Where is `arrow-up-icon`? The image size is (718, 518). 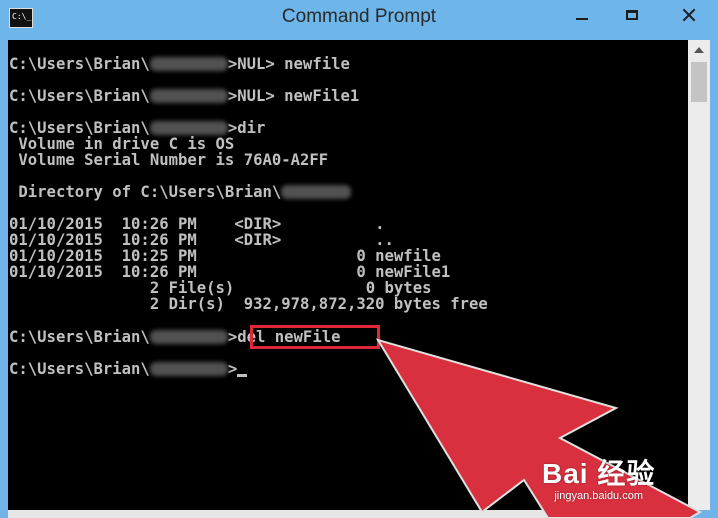 arrow-up-icon is located at coordinates (699, 50).